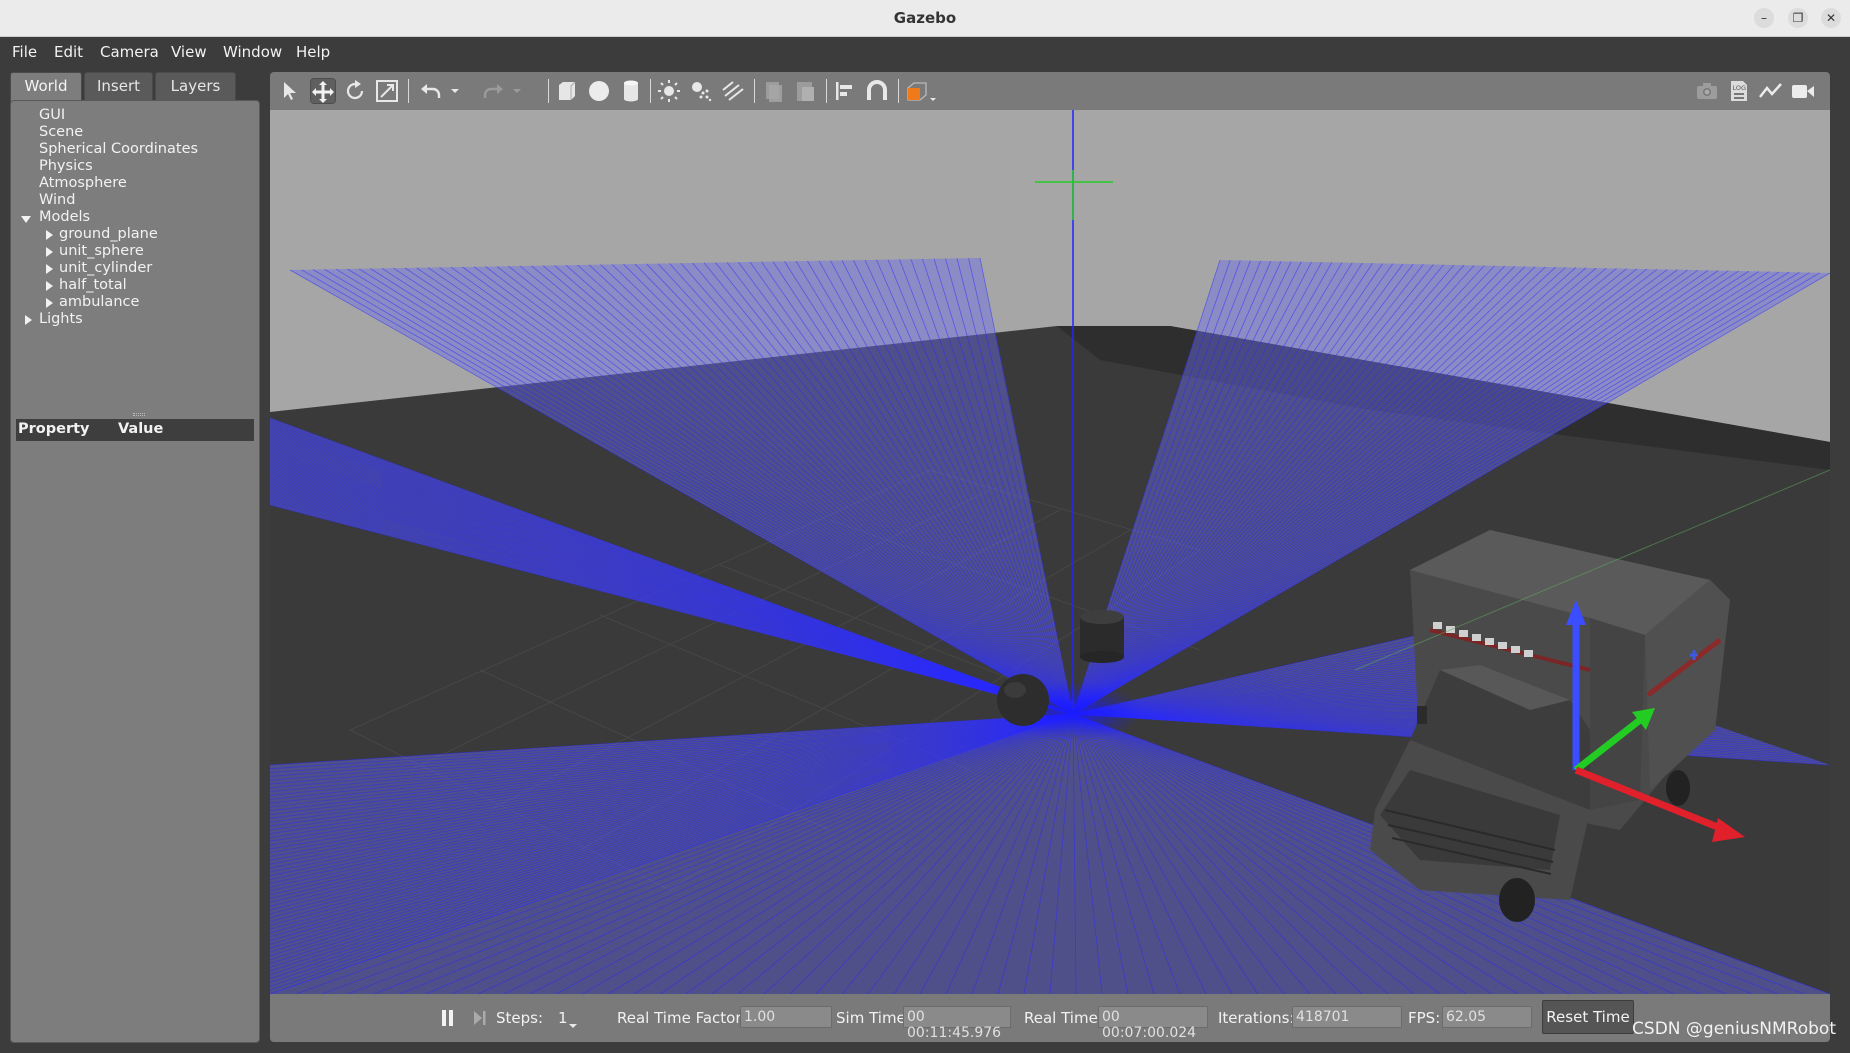 The image size is (1850, 1053). What do you see at coordinates (480, 1020) in the screenshot?
I see `step-forward-icon` at bounding box center [480, 1020].